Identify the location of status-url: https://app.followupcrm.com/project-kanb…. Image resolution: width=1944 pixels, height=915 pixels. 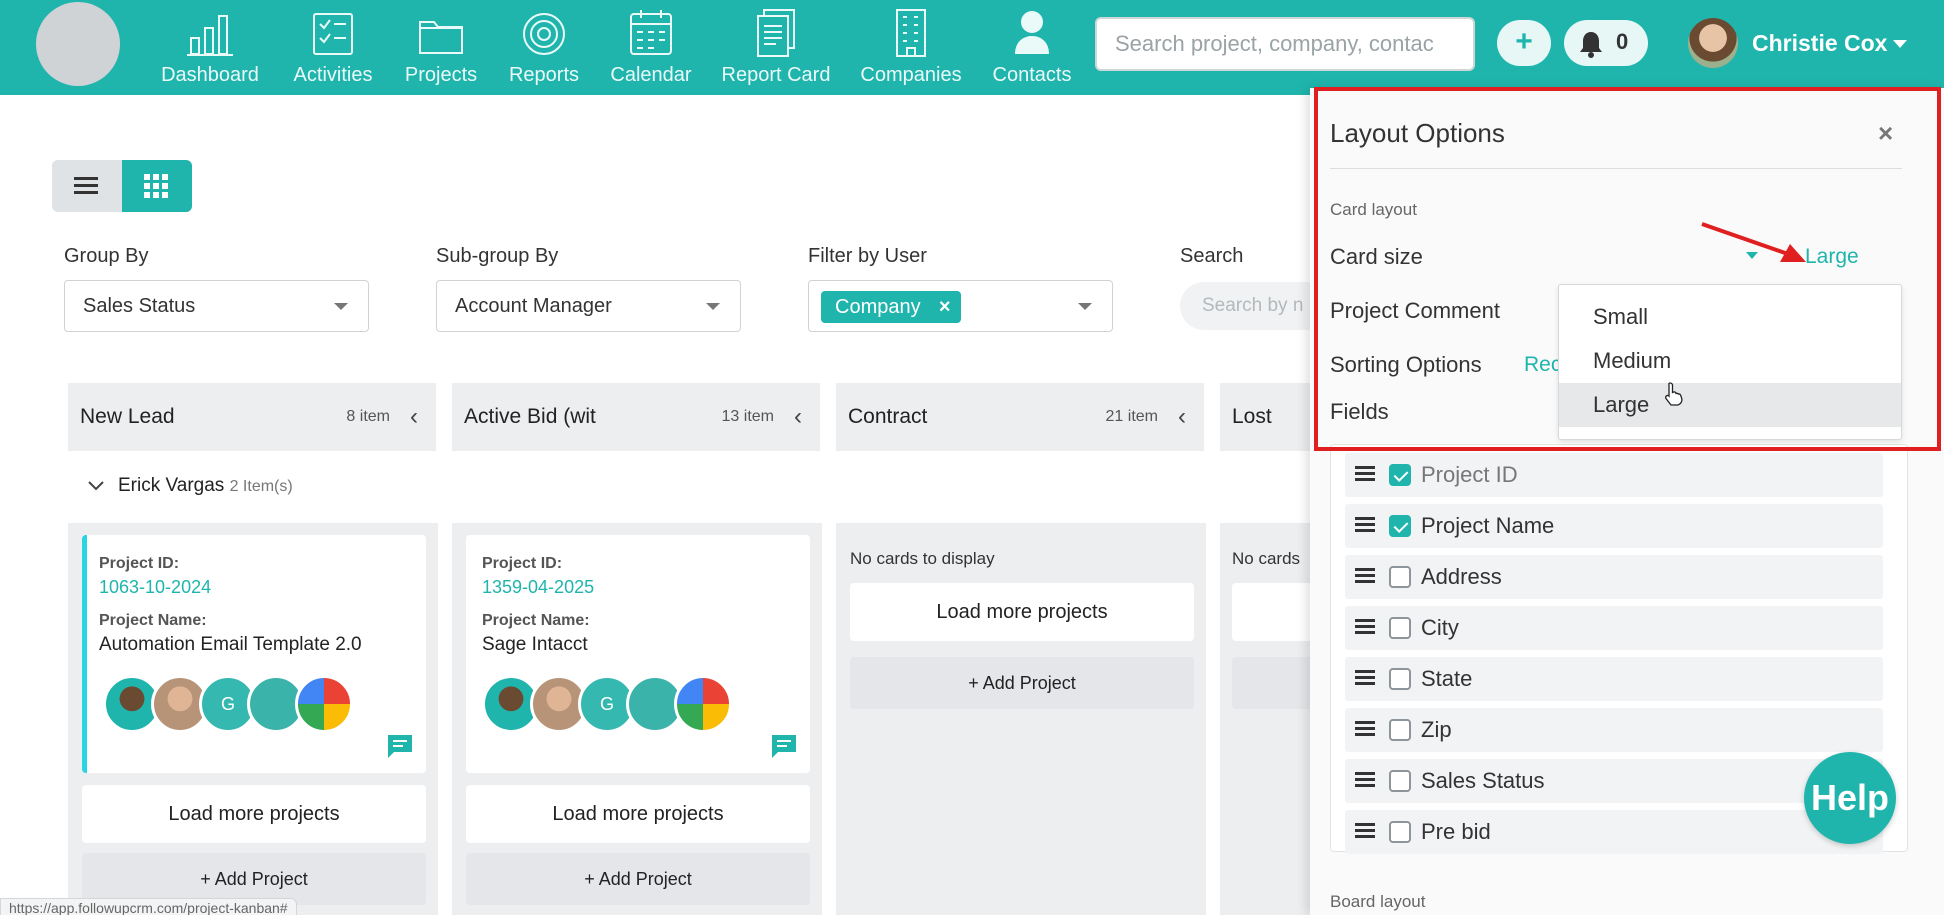
(148, 906).